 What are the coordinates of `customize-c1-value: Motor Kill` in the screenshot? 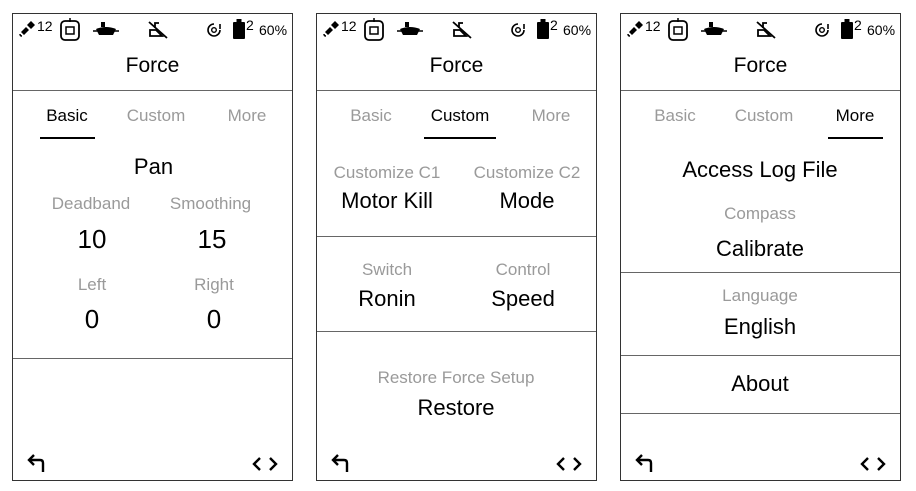 It's located at (387, 201).